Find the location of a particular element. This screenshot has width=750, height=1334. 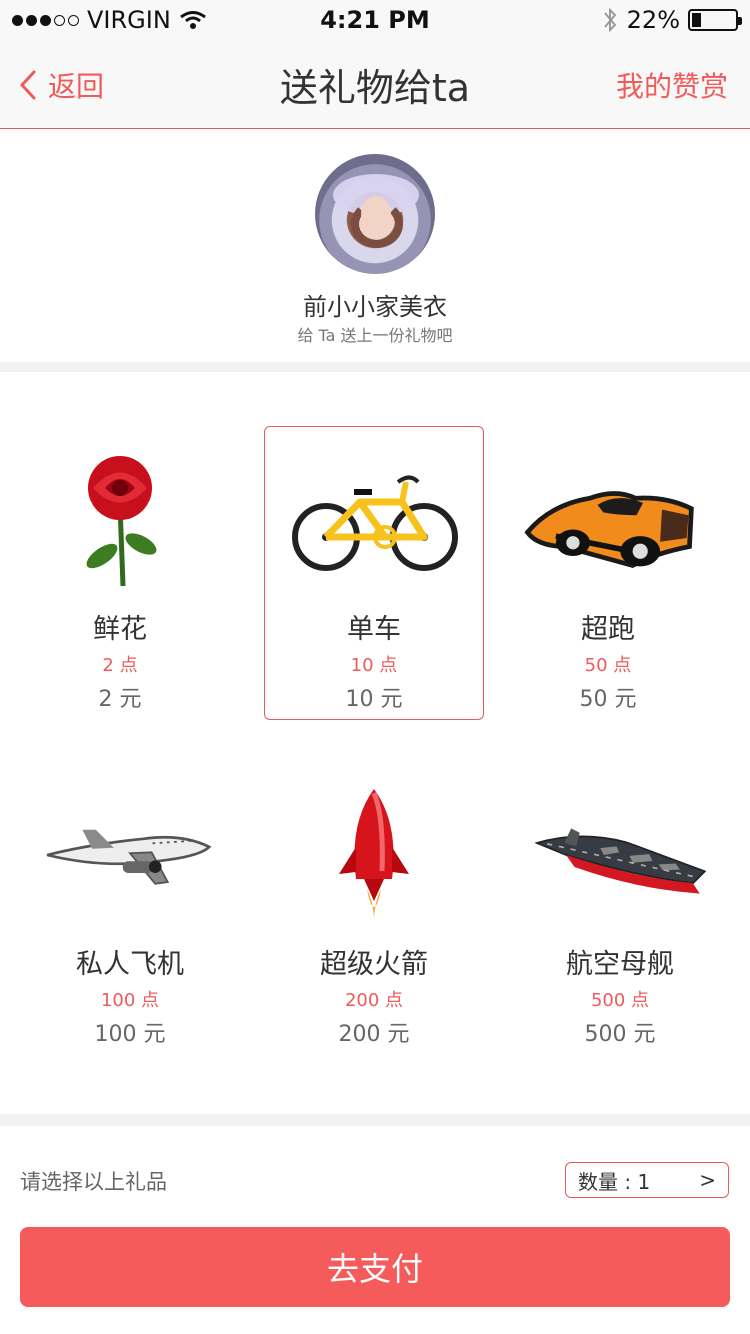

bluetooth-icon is located at coordinates (610, 20).